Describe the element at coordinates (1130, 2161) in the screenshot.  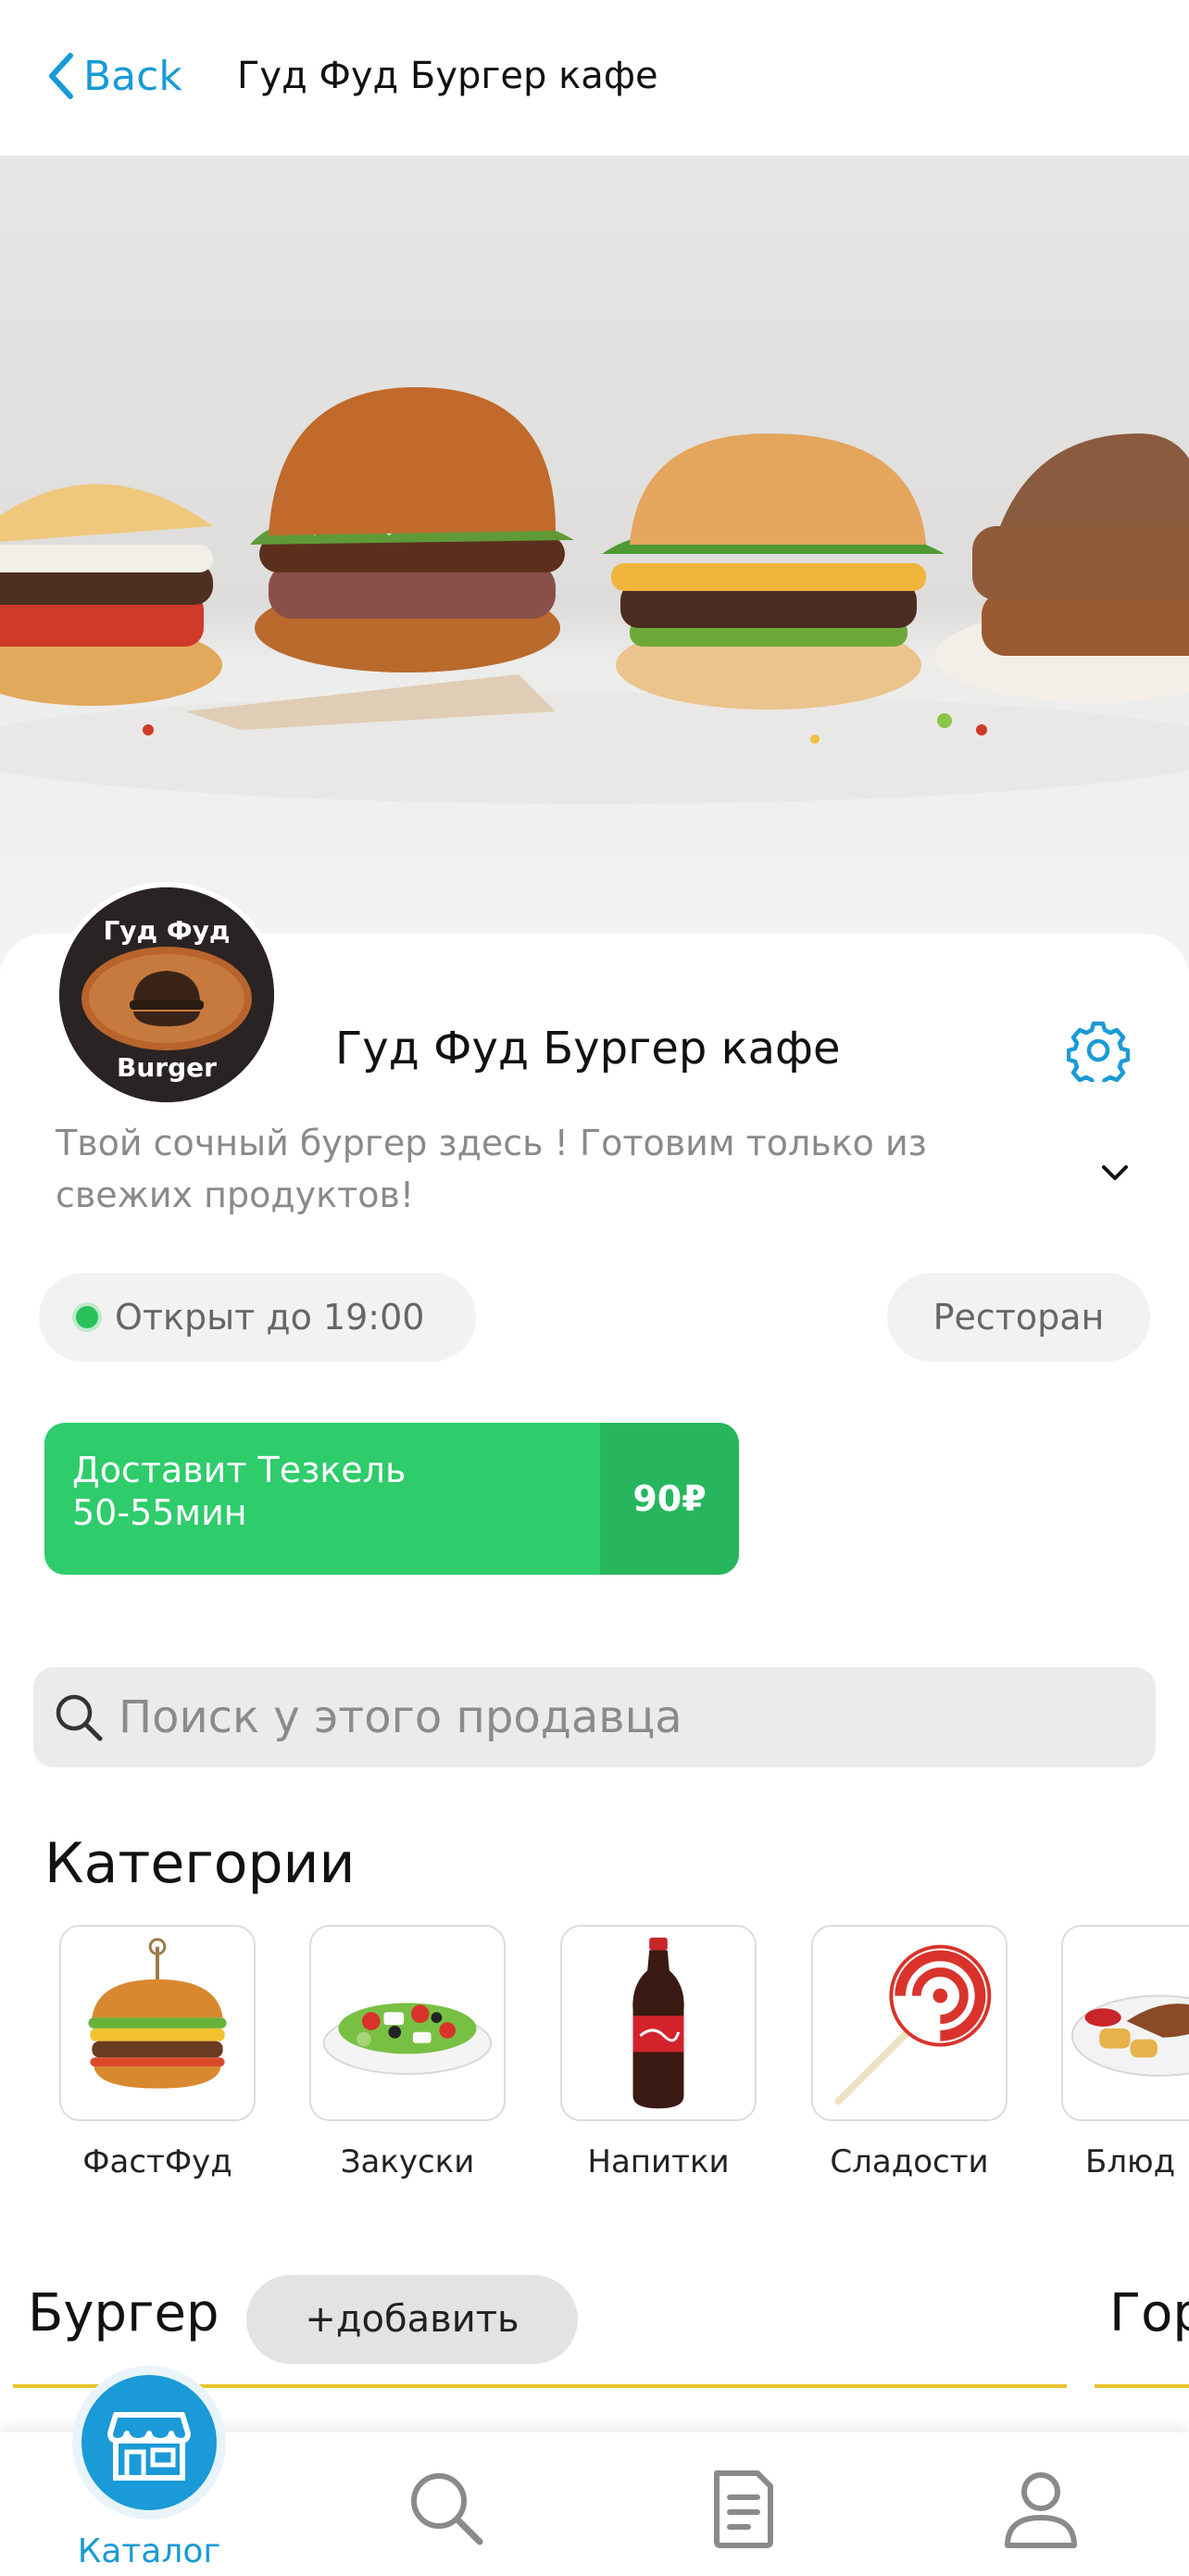
I see `category-label: Блюд` at that location.